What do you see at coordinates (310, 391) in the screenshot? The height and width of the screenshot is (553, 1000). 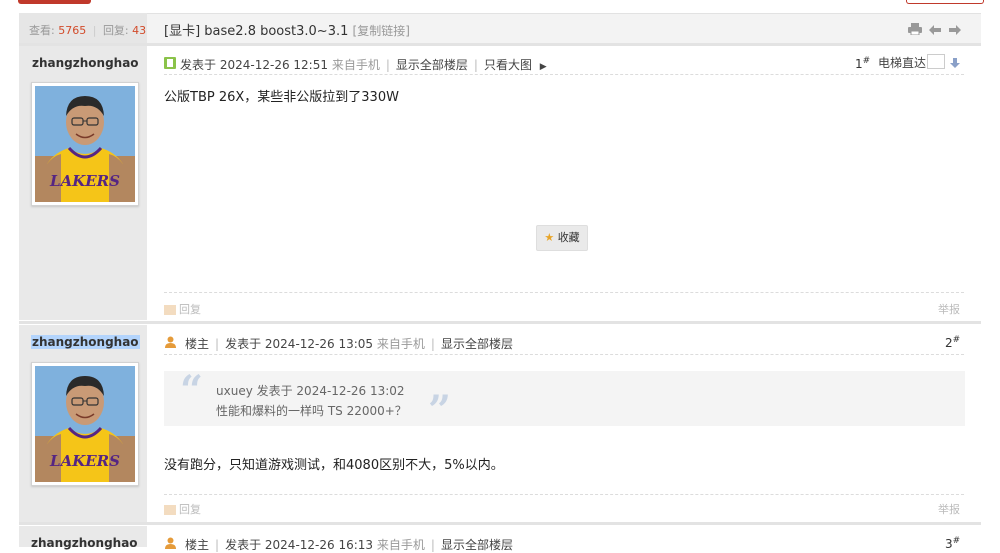 I see `quote-author: uxuey 发表于 2024-12-26 13:02` at bounding box center [310, 391].